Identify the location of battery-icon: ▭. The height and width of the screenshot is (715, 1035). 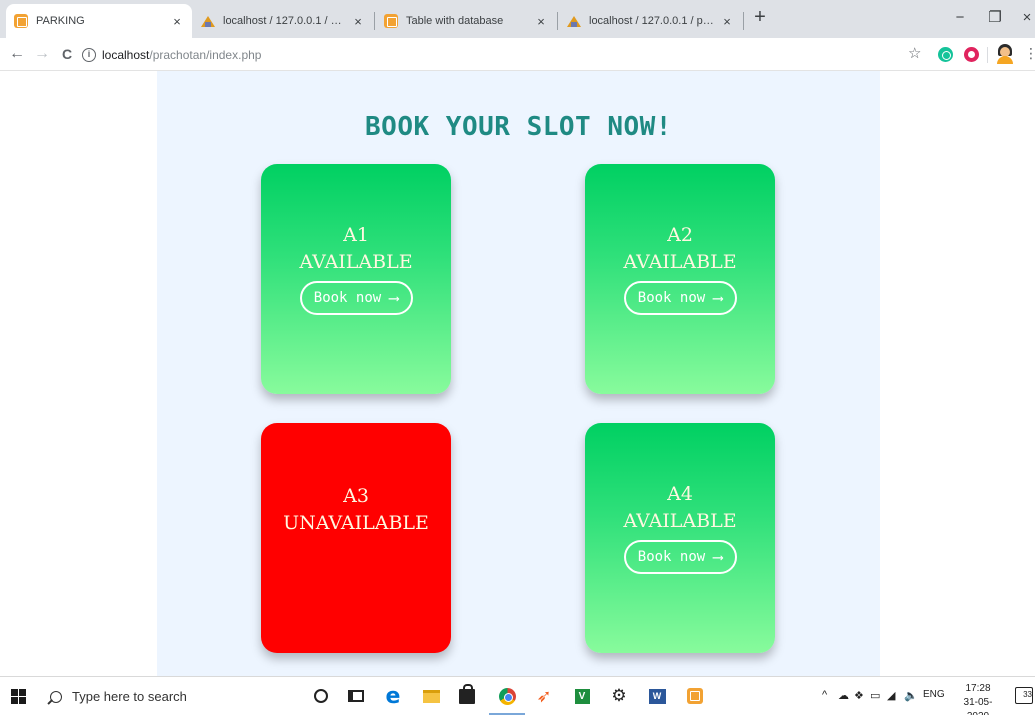
(875, 695).